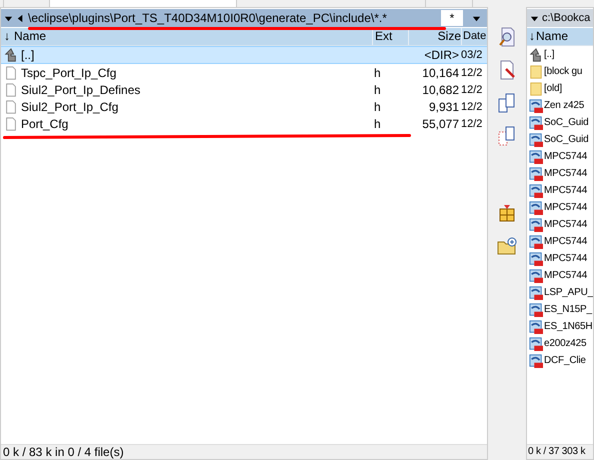  I want to click on file-name: [block gu, so click(563, 71).